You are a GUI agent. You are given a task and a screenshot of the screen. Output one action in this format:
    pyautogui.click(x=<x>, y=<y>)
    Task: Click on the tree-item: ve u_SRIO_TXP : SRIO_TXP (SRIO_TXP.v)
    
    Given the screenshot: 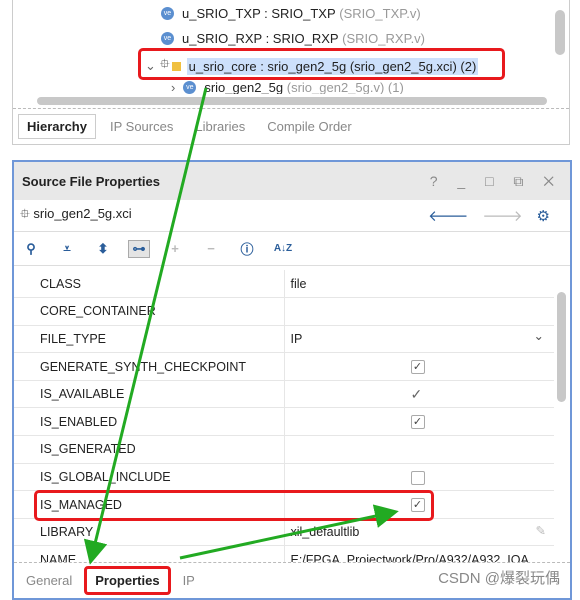 What is the action you would take?
    pyautogui.click(x=291, y=13)
    